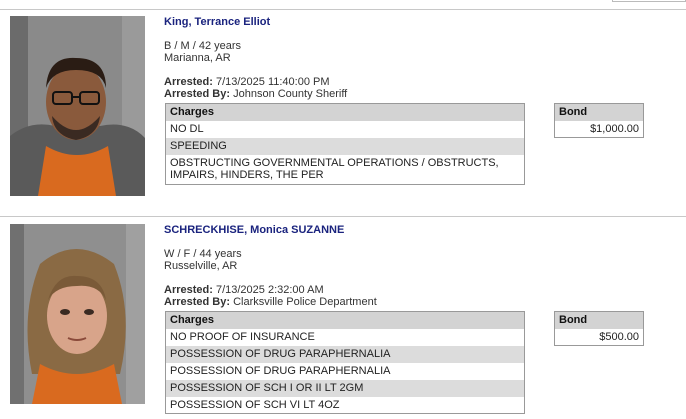 This screenshot has width=686, height=419. Describe the element at coordinates (242, 336) in the screenshot. I see `charge-row: NO PROOF OF INSURANCE` at that location.